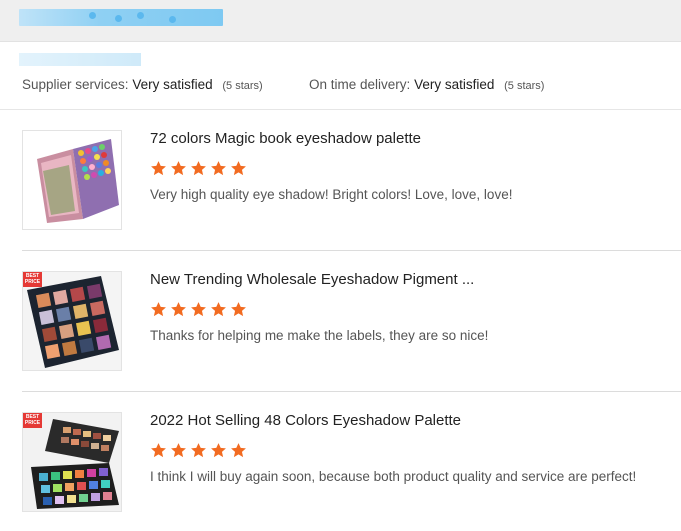 The height and width of the screenshot is (531, 681). I want to click on eyeshadow-book-image, so click(72, 180).